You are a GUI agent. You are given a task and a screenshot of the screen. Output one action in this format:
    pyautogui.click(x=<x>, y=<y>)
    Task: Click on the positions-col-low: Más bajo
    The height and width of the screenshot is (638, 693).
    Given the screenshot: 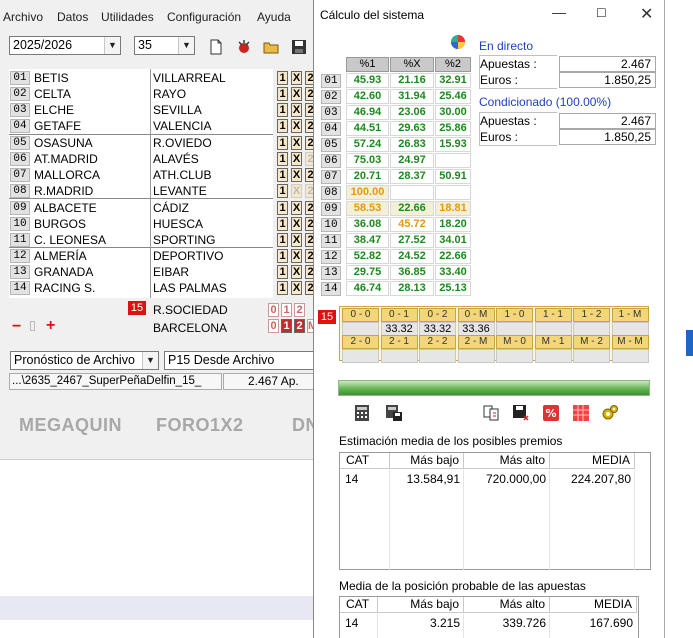 What is the action you would take?
    pyautogui.click(x=421, y=605)
    